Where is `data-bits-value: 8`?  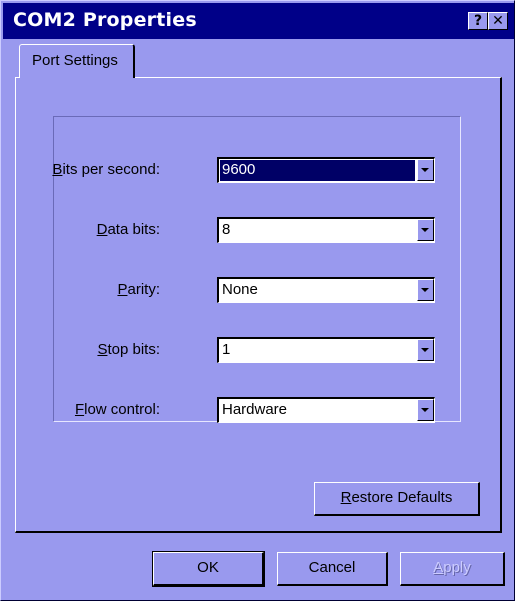 data-bits-value: 8 is located at coordinates (226, 229).